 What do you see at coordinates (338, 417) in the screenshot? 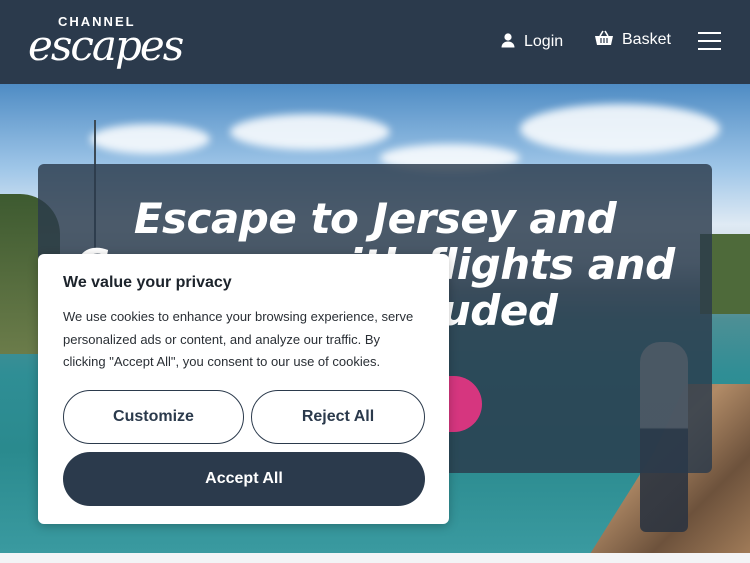
I see `reject-all-button: Reject All` at bounding box center [338, 417].